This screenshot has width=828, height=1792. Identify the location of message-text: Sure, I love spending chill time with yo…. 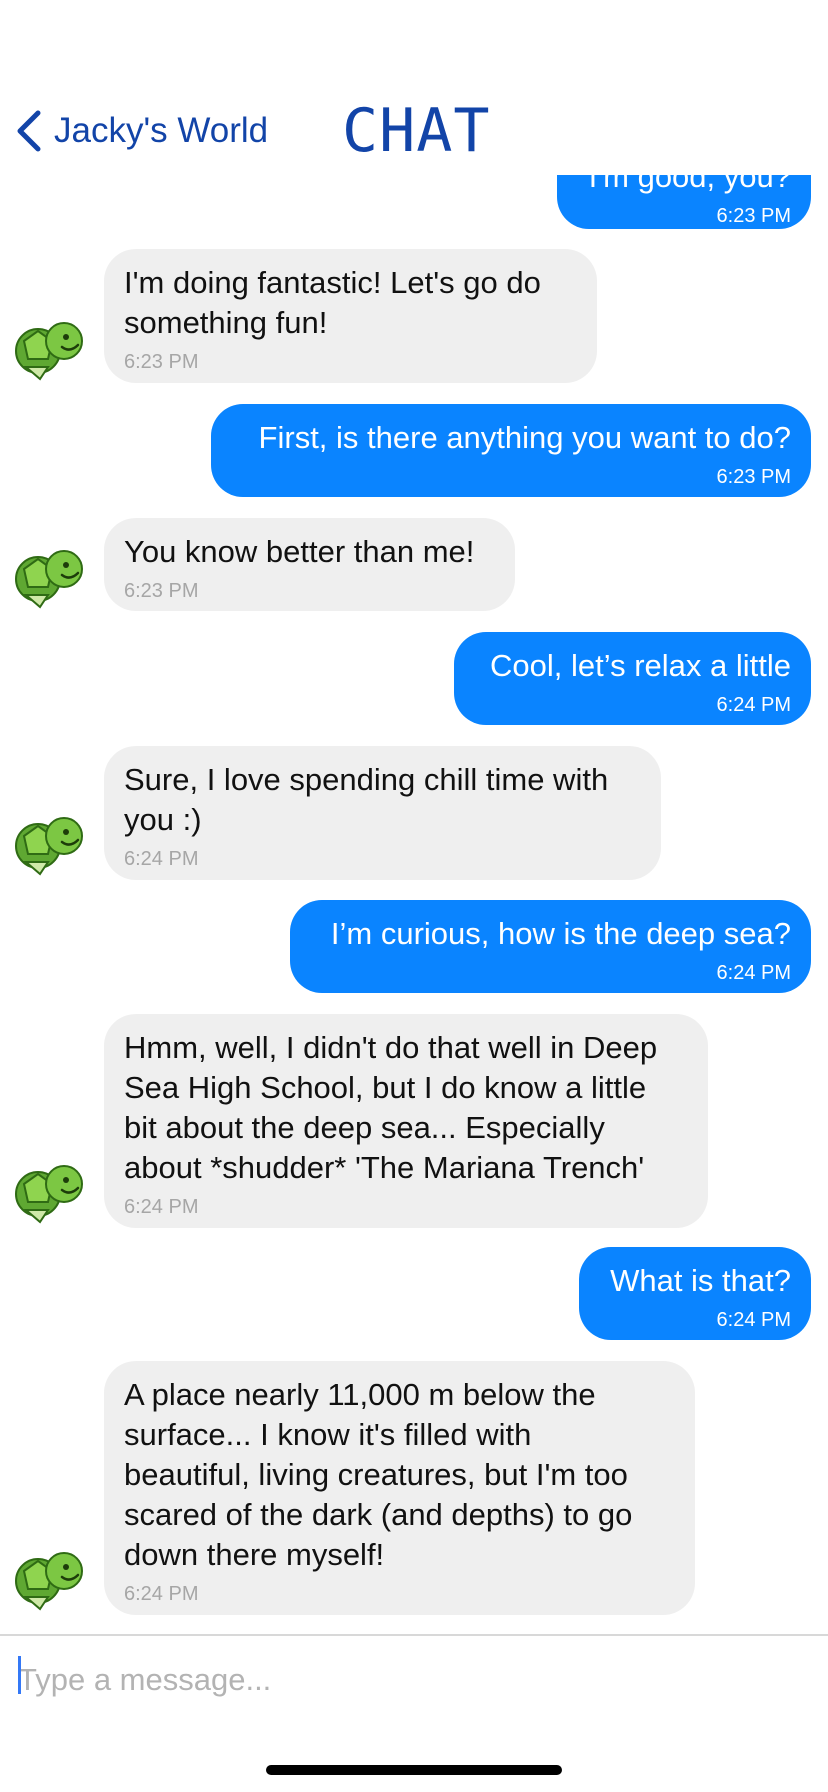
(366, 799).